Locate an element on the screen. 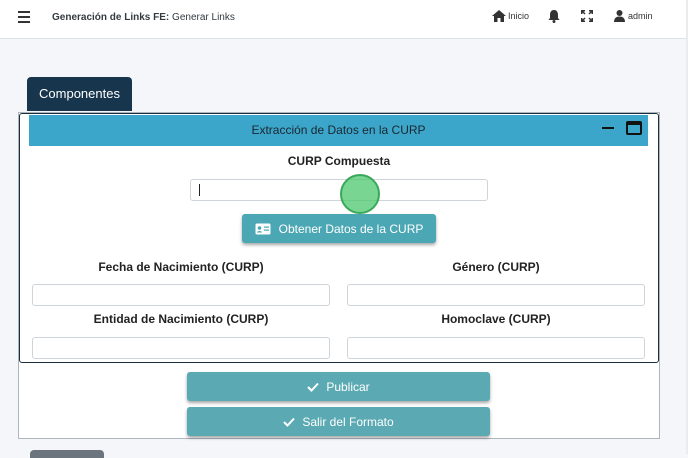  bottom-tab-peek is located at coordinates (67, 454).